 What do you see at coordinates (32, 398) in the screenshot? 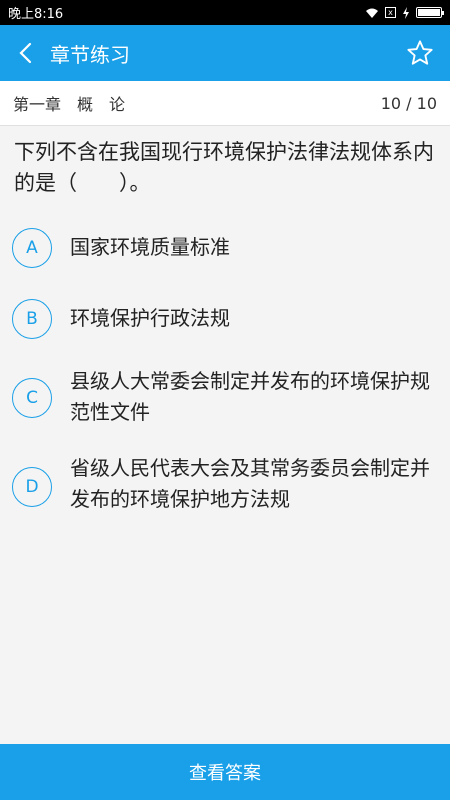
I see `option-letter-badge: C` at bounding box center [32, 398].